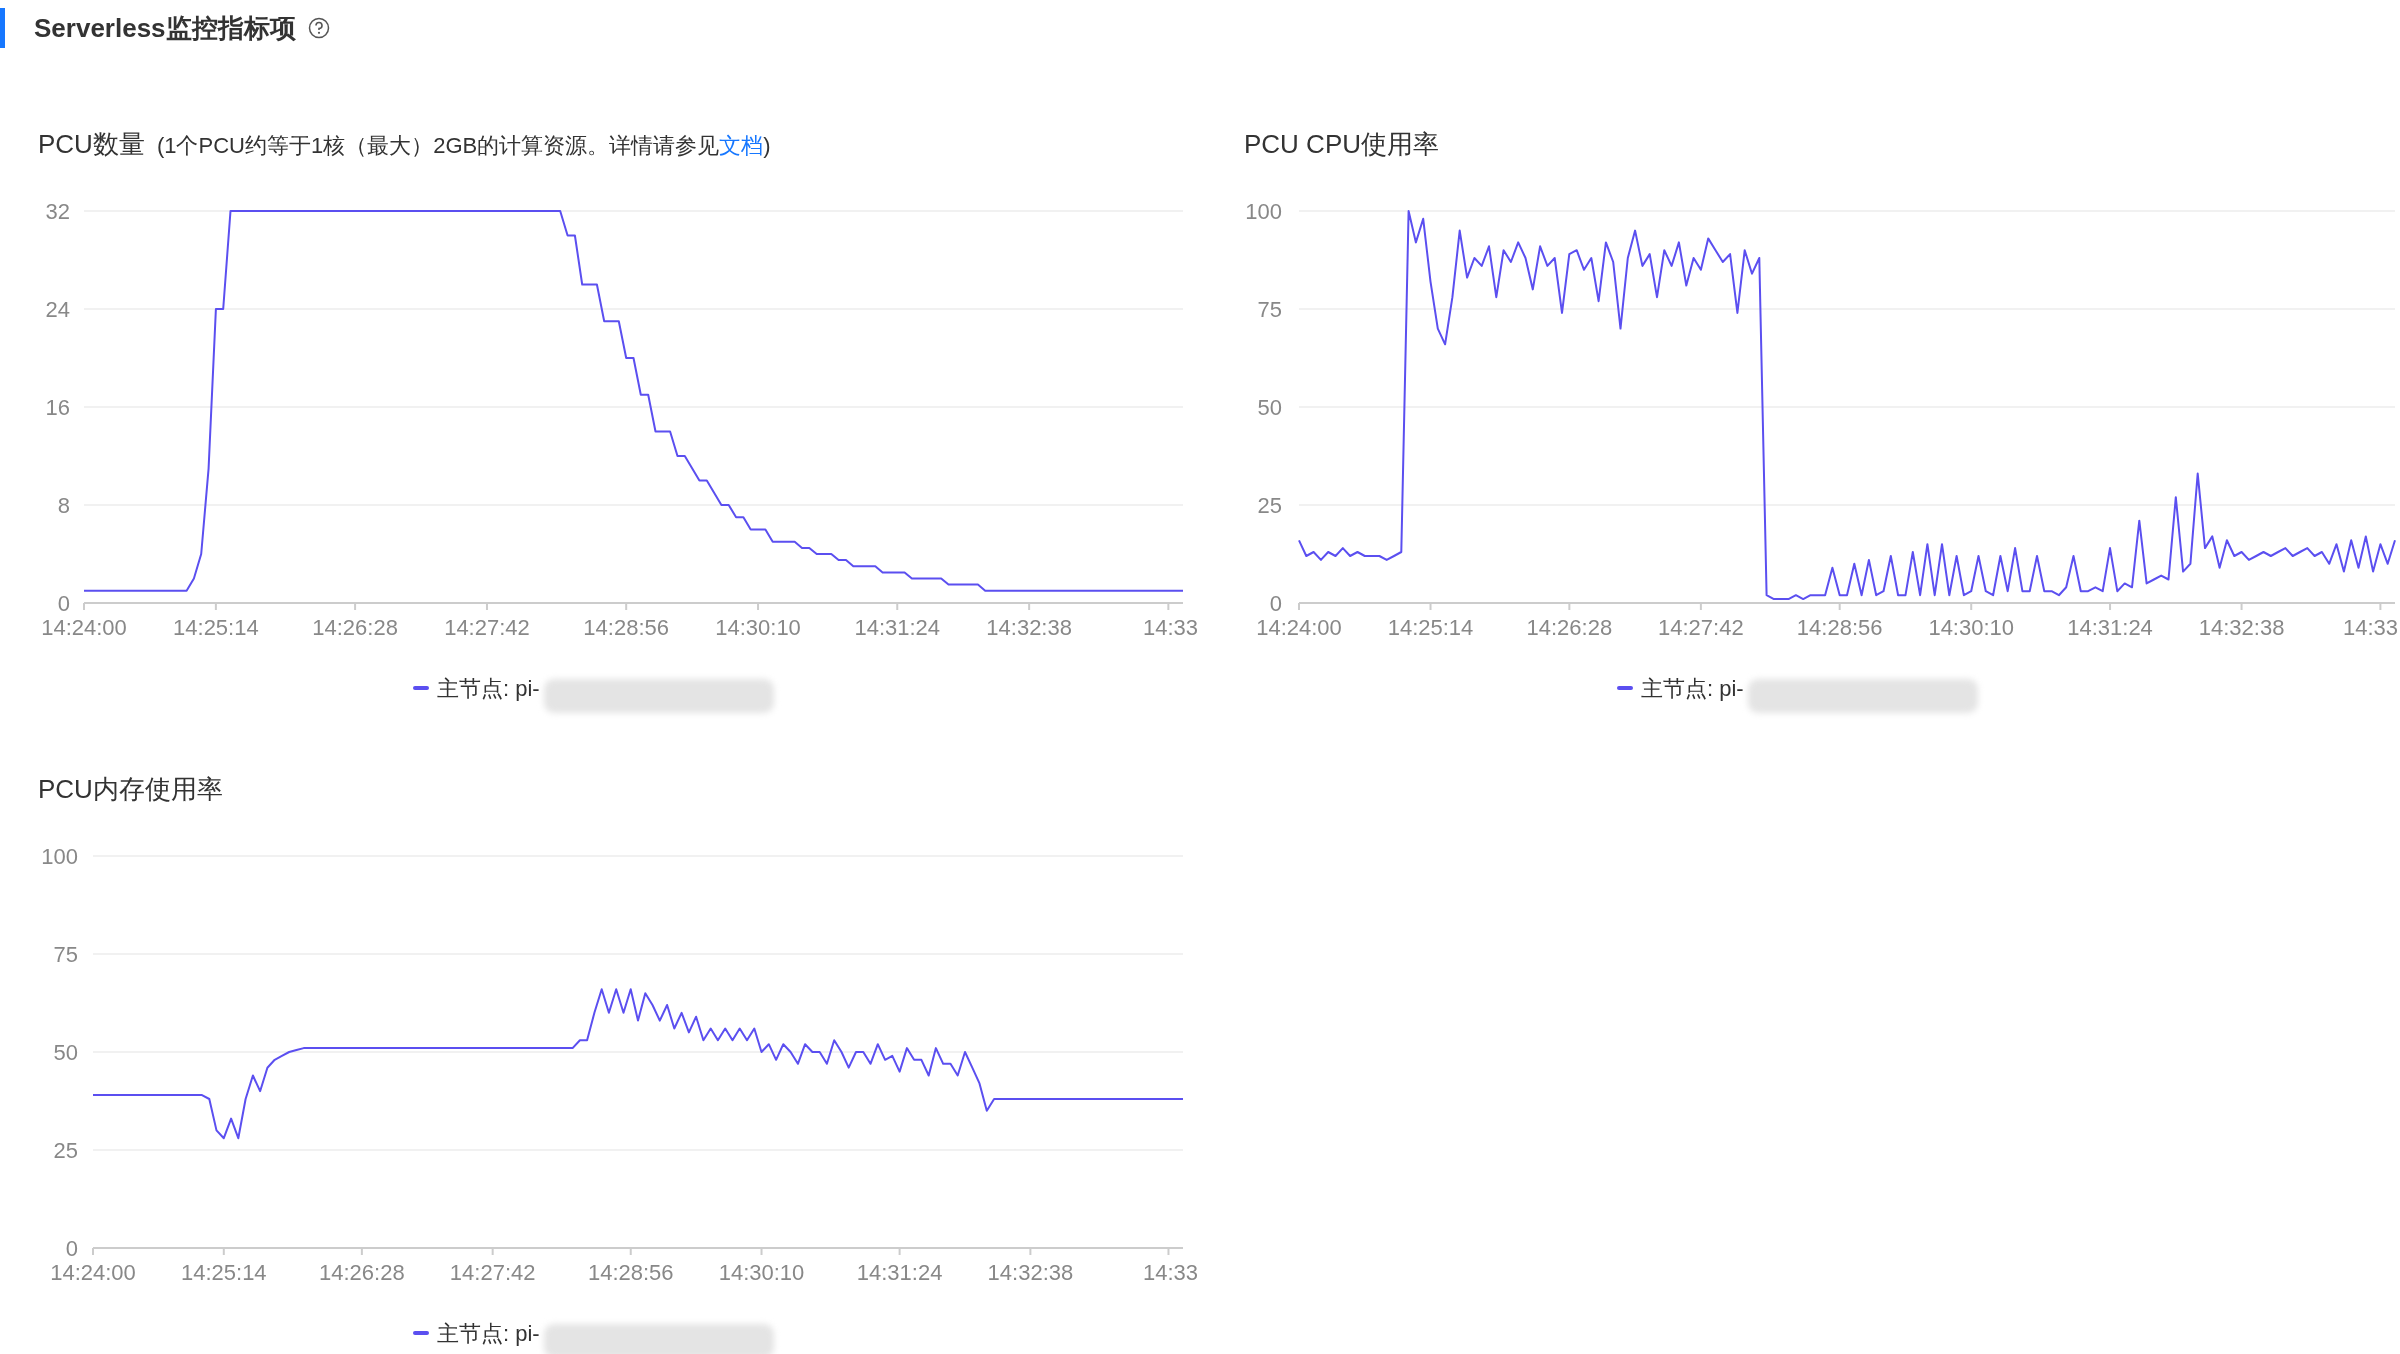 This screenshot has height=1354, width=2400. I want to click on section-title: Serverless监控指标项, so click(165, 28).